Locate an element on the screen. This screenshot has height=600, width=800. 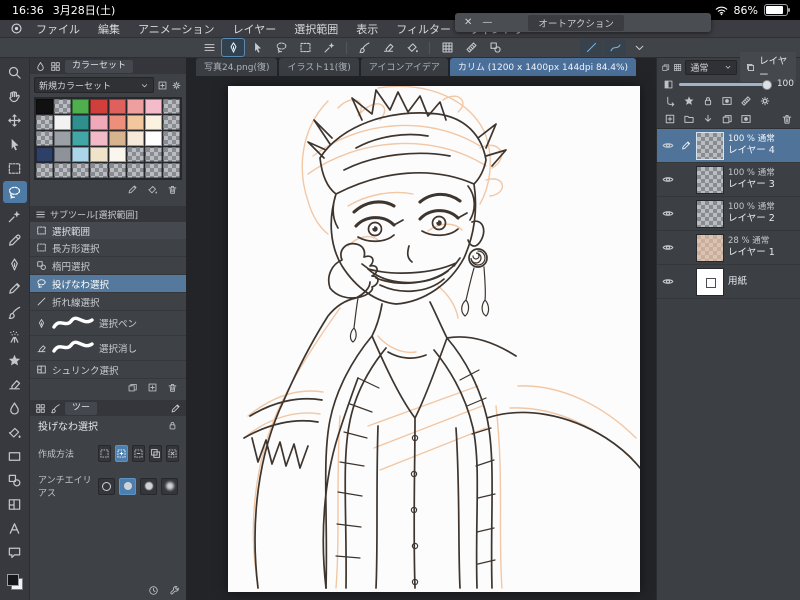
add-selection-mode is located at coordinates (121, 453).